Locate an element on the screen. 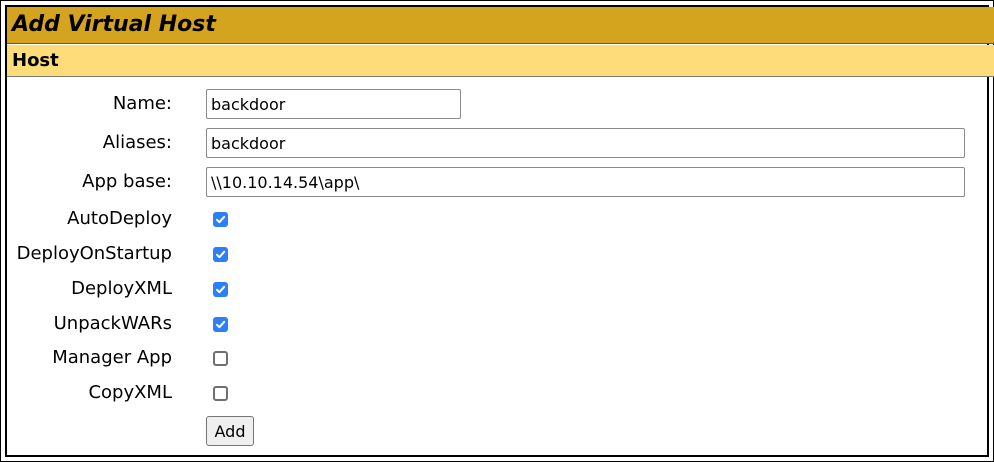 Image resolution: width=994 pixels, height=462 pixels. option-label: DeployOnStartup is located at coordinates (94, 253).